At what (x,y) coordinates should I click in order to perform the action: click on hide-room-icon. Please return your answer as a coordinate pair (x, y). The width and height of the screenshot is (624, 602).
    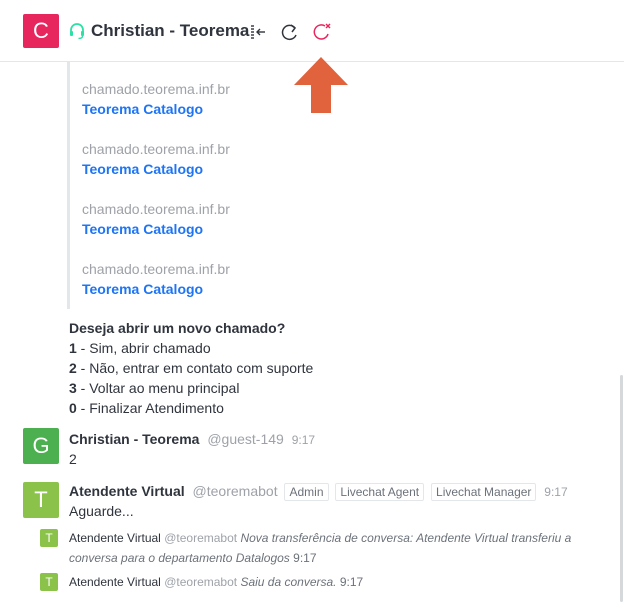
    Looking at the image, I should click on (258, 32).